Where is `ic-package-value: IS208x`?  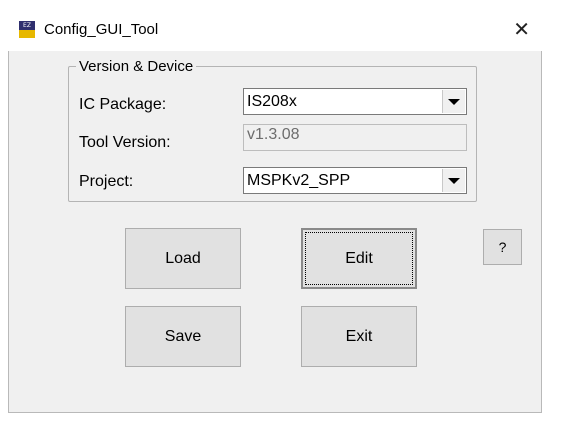 ic-package-value: IS208x is located at coordinates (272, 101).